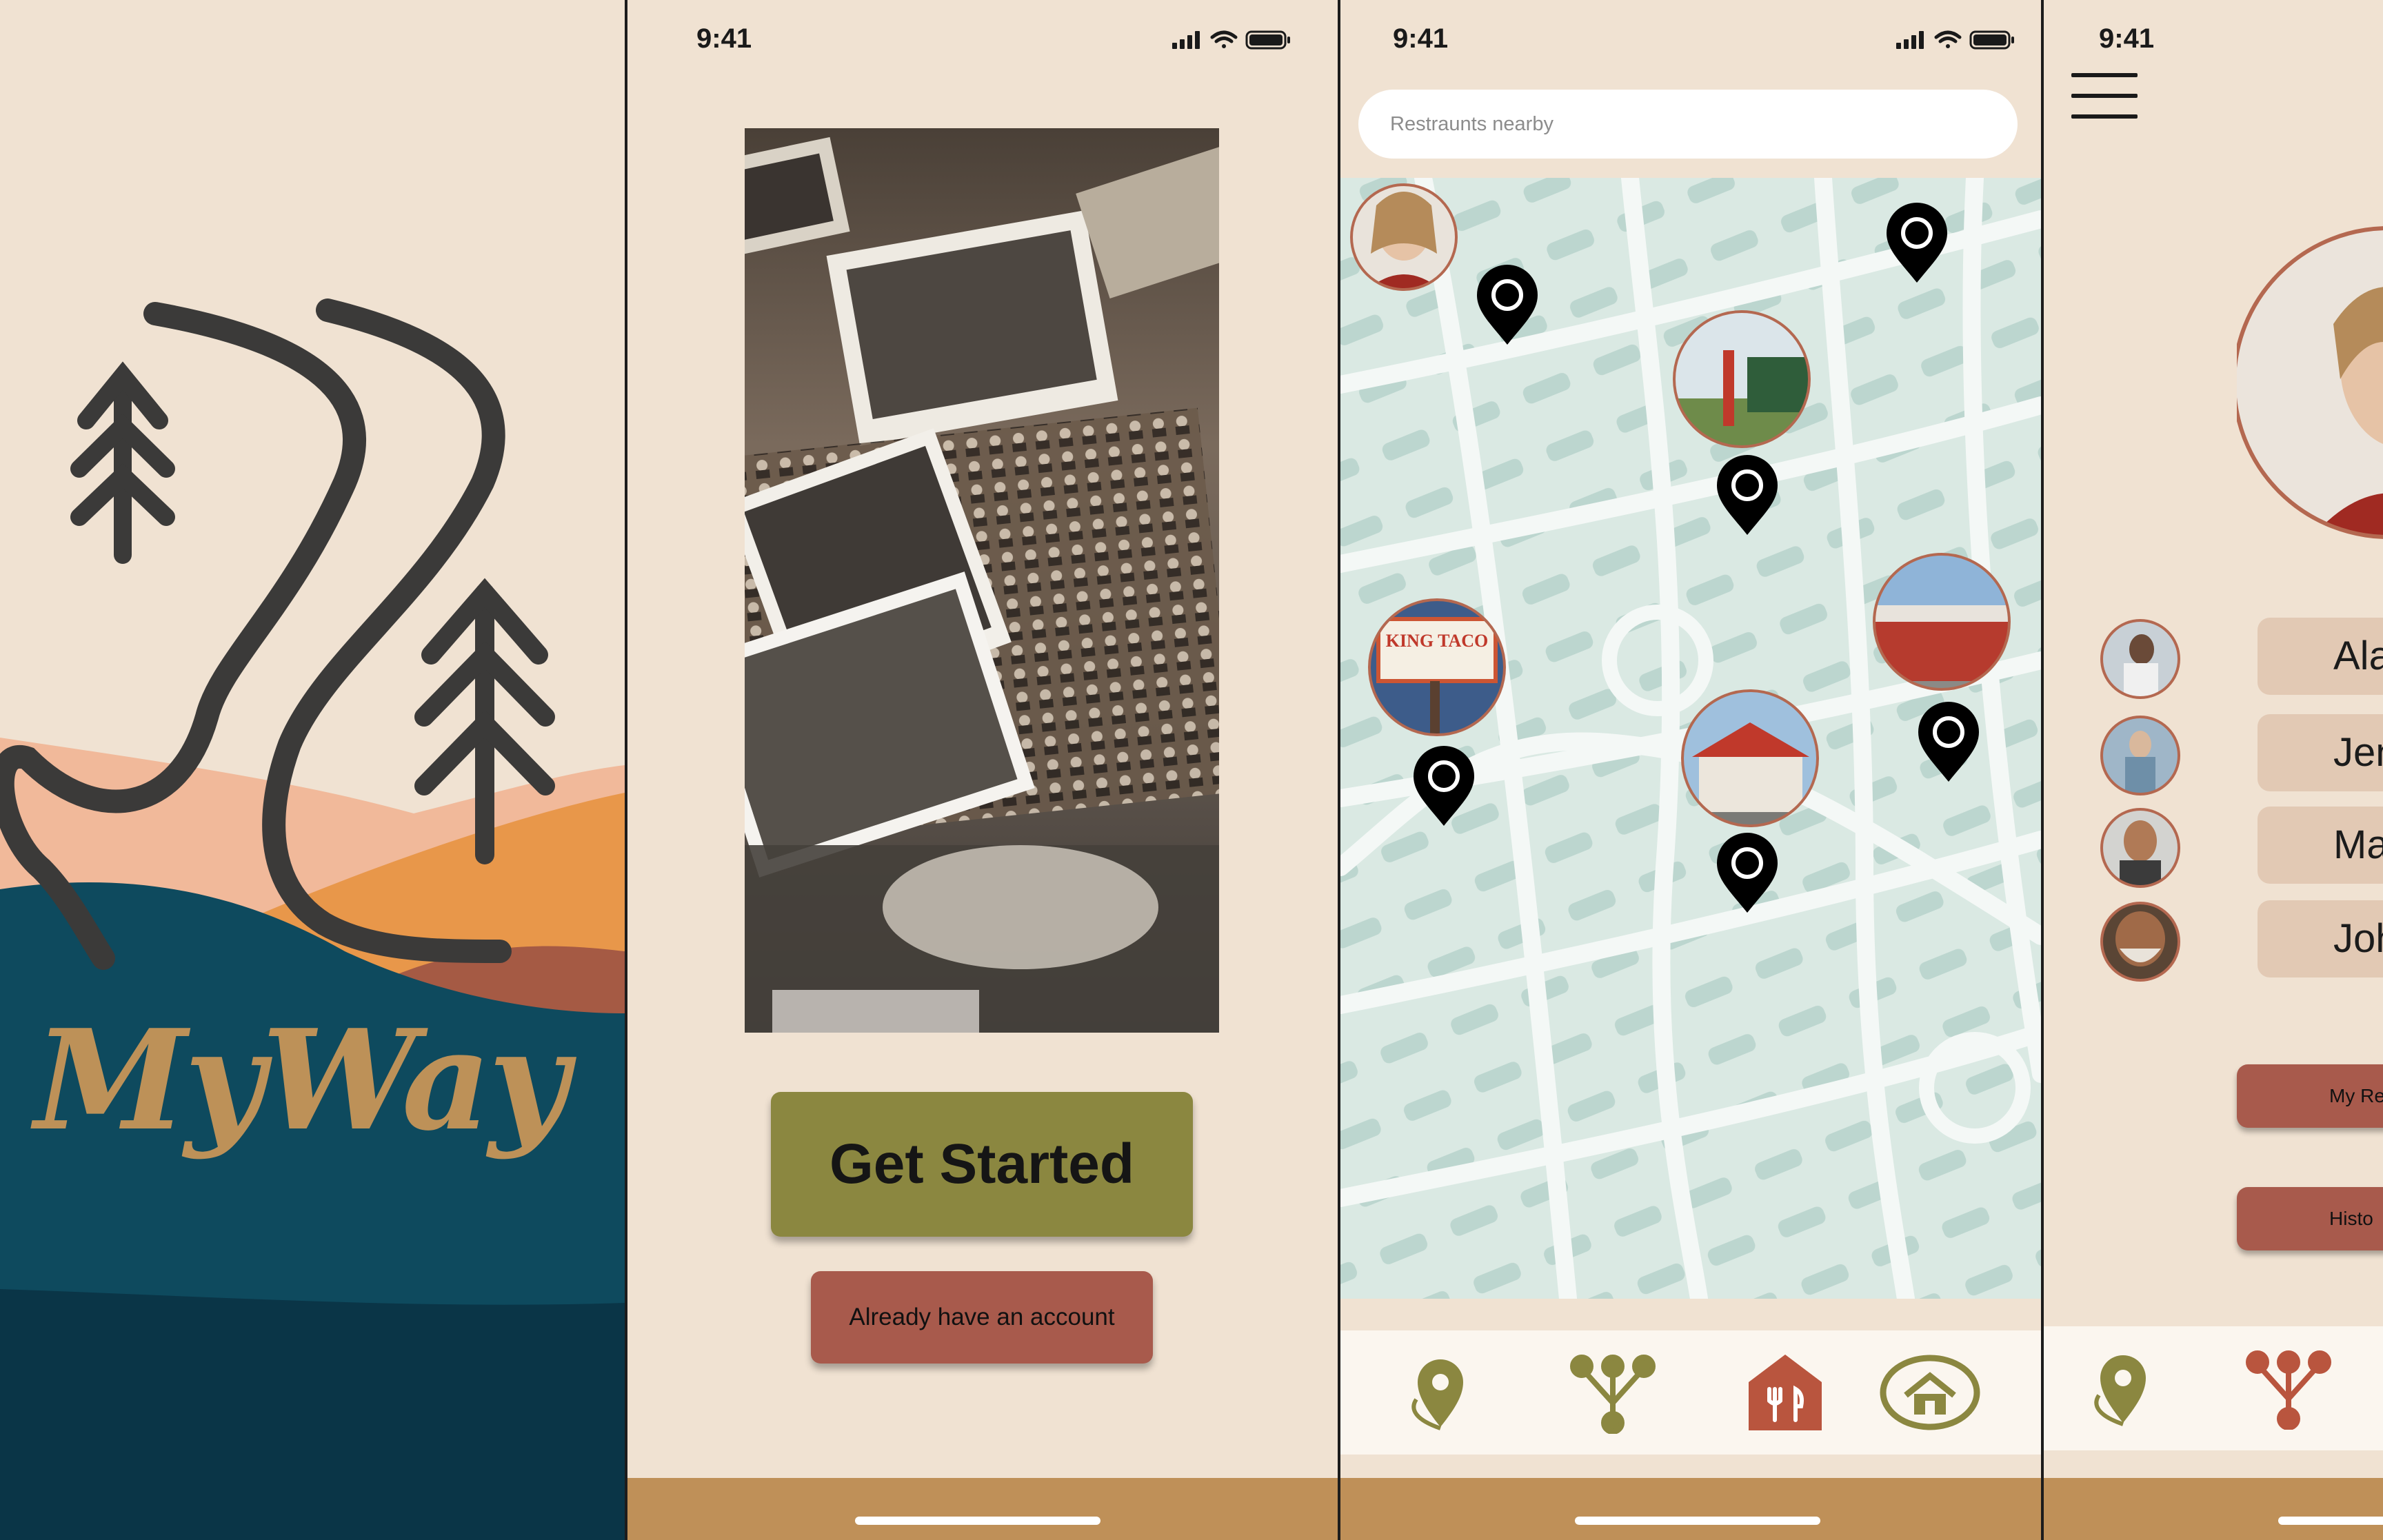 The image size is (2383, 1540). I want to click on profile-avatar, so click(2310, 383).